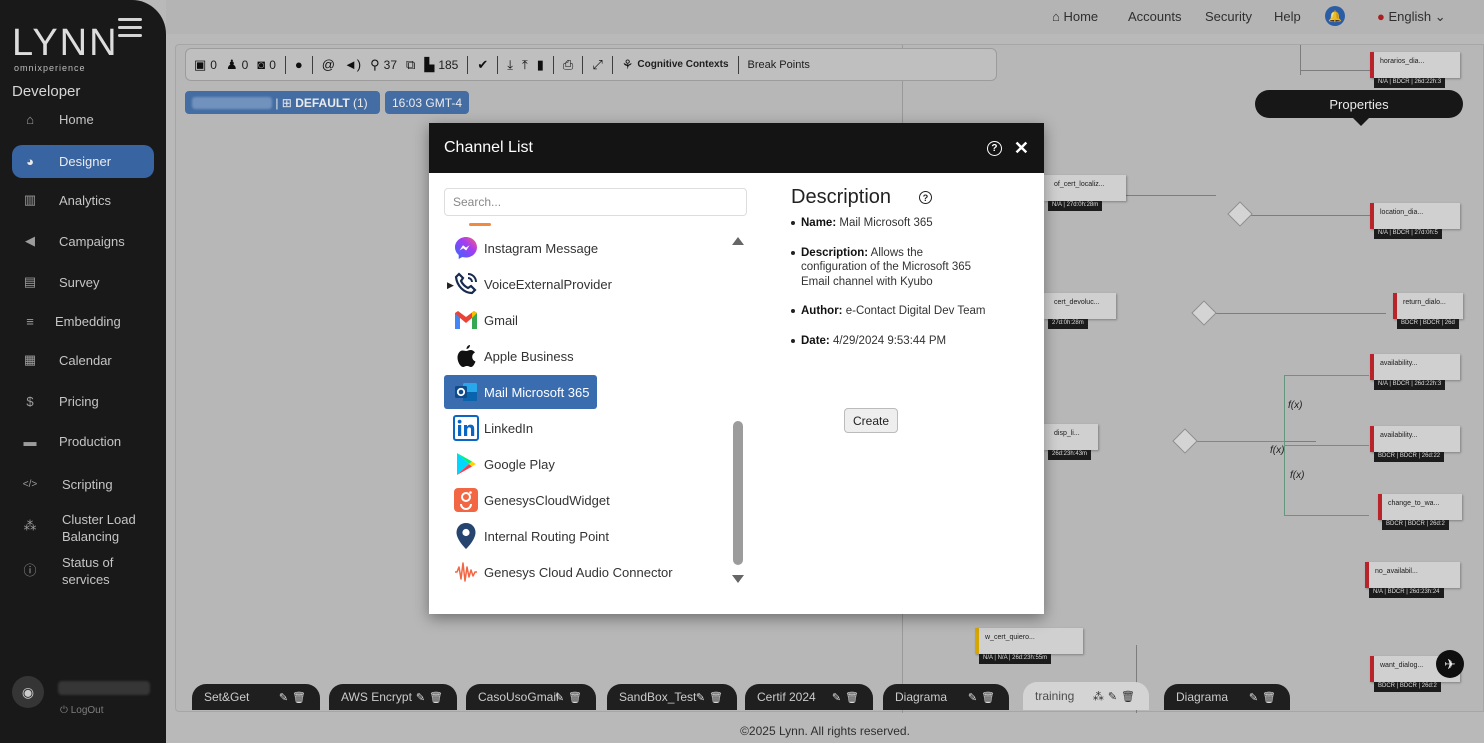 This screenshot has height=743, width=1484. What do you see at coordinates (530, 536) in the screenshot?
I see `channel-item-internal-routing-point: Internal Routing Point` at bounding box center [530, 536].